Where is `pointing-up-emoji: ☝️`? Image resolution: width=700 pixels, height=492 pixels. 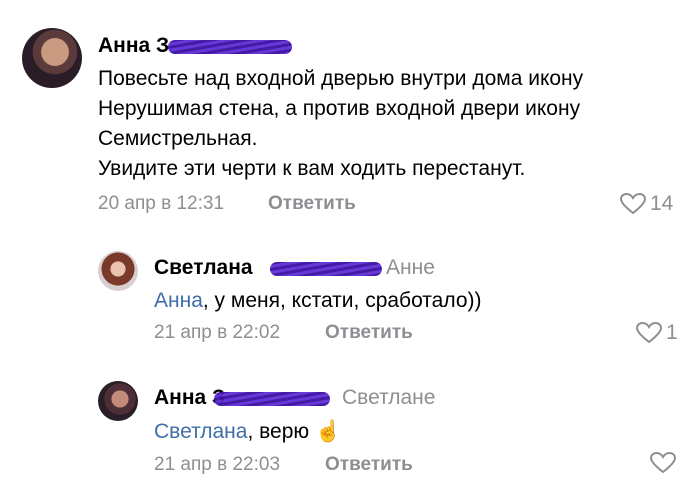
pointing-up-emoji: ☝️ is located at coordinates (328, 431).